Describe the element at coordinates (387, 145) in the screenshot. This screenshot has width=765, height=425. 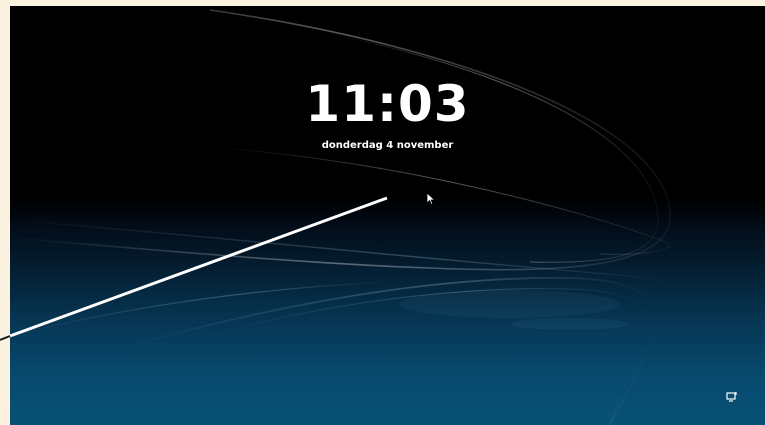
I see `lock-screen-date: donderdag 4 november` at that location.